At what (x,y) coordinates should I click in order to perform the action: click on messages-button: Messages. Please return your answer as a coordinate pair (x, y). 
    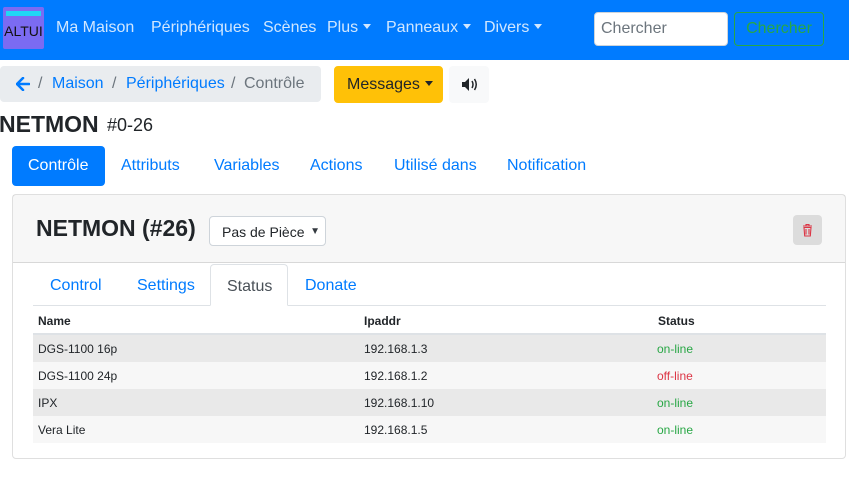
    Looking at the image, I should click on (388, 84).